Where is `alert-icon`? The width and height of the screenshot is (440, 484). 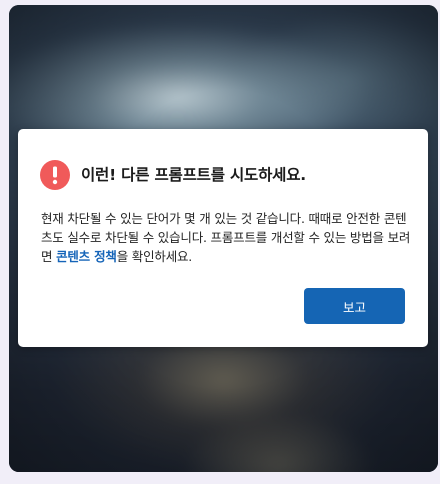
alert-icon is located at coordinates (55, 175).